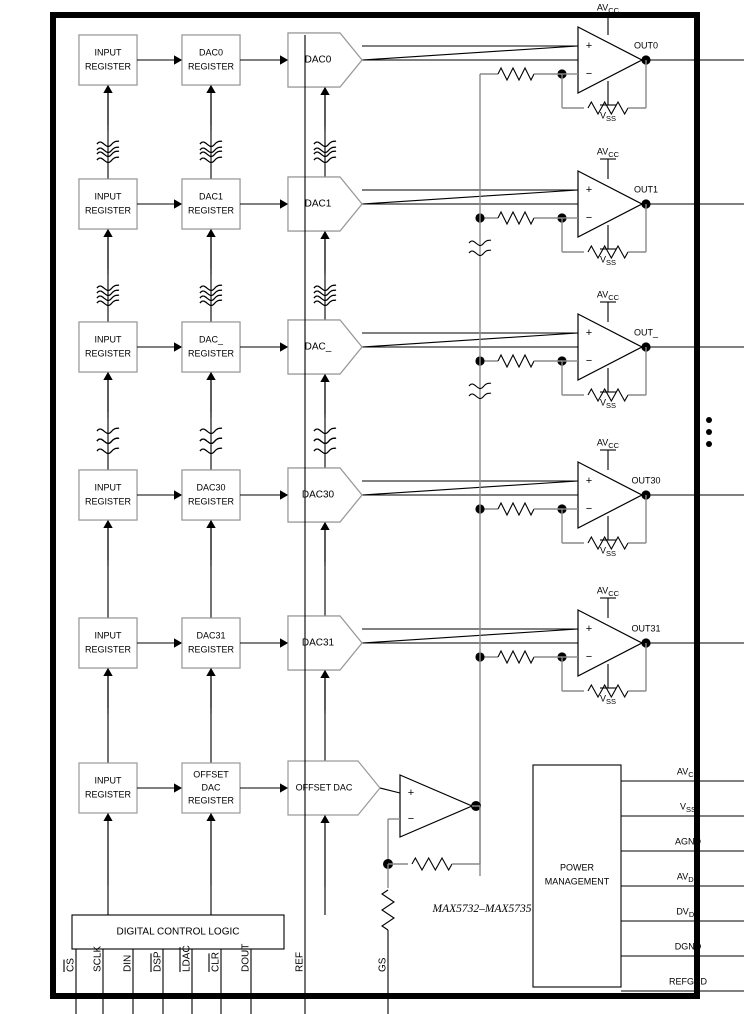 The height and width of the screenshot is (1014, 744). I want to click on dac-register-label2-row1: REGISTER, so click(211, 210).